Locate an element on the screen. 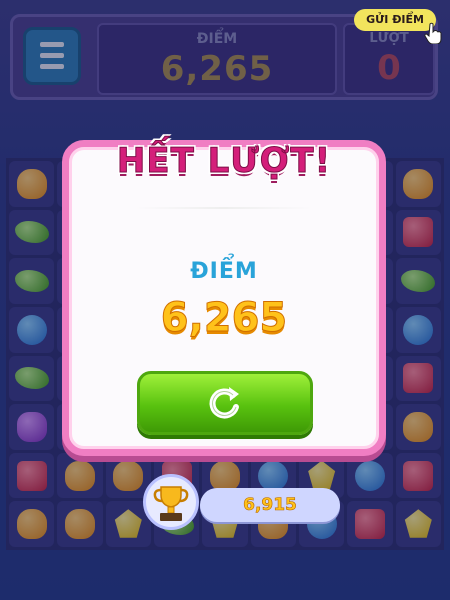  replay-button is located at coordinates (225, 403).